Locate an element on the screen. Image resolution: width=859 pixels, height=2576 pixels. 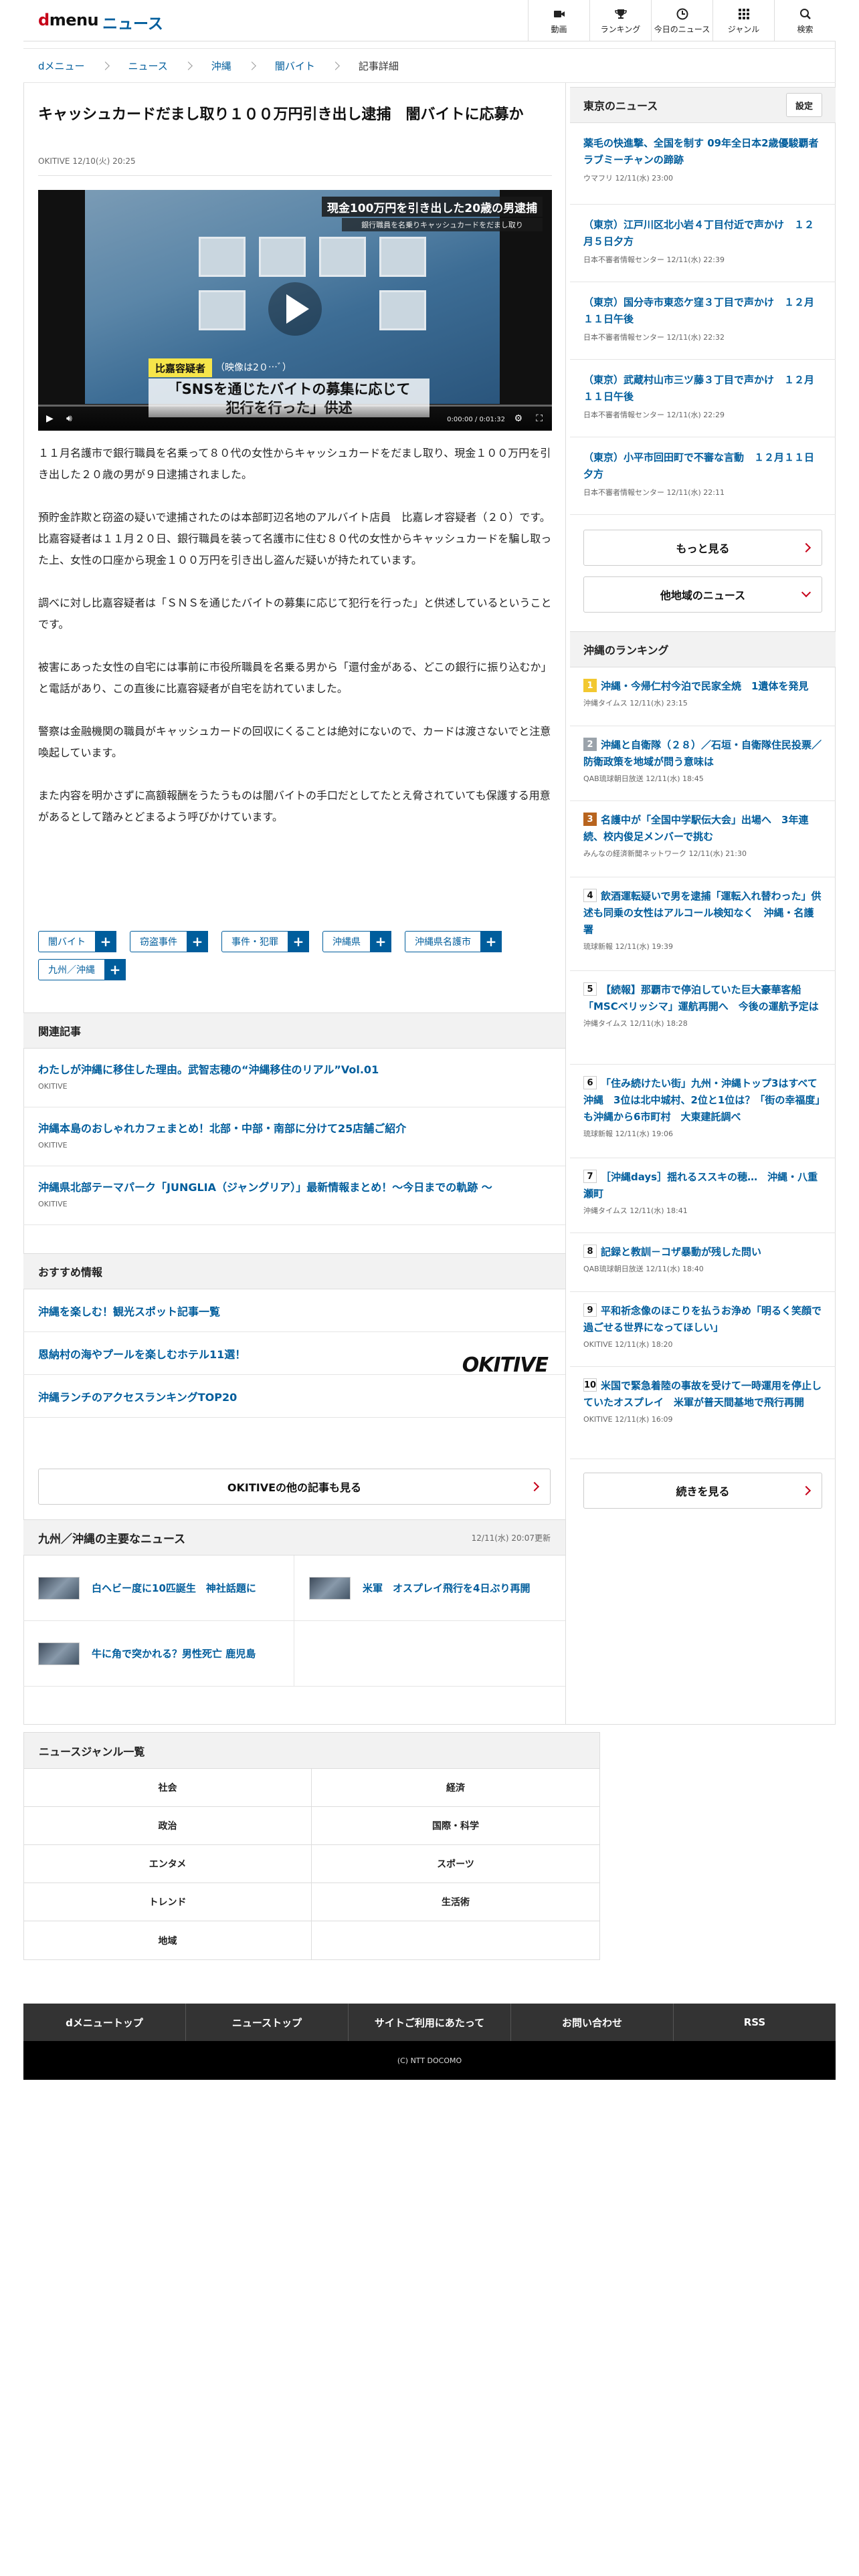
news-thumbnail is located at coordinates (330, 1588).